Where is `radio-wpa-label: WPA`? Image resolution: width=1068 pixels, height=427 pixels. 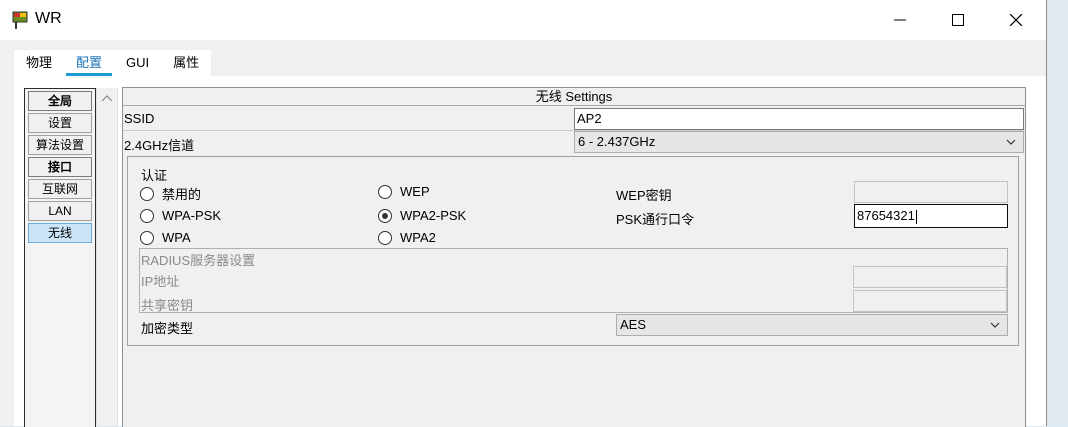
radio-wpa-label: WPA is located at coordinates (176, 237).